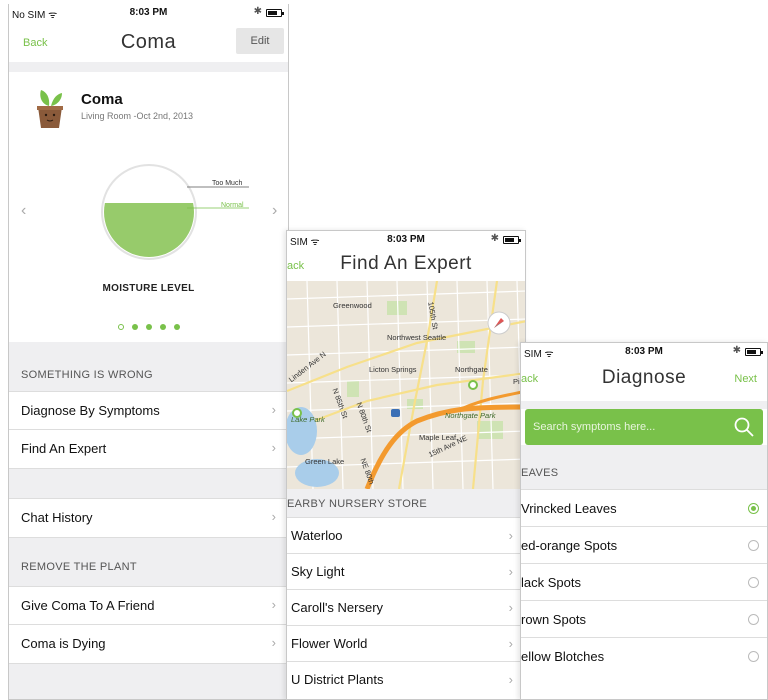 Image resolution: width=768 pixels, height=700 pixels. Describe the element at coordinates (644, 581) in the screenshot. I see `symptom-row: lack Spots` at that location.